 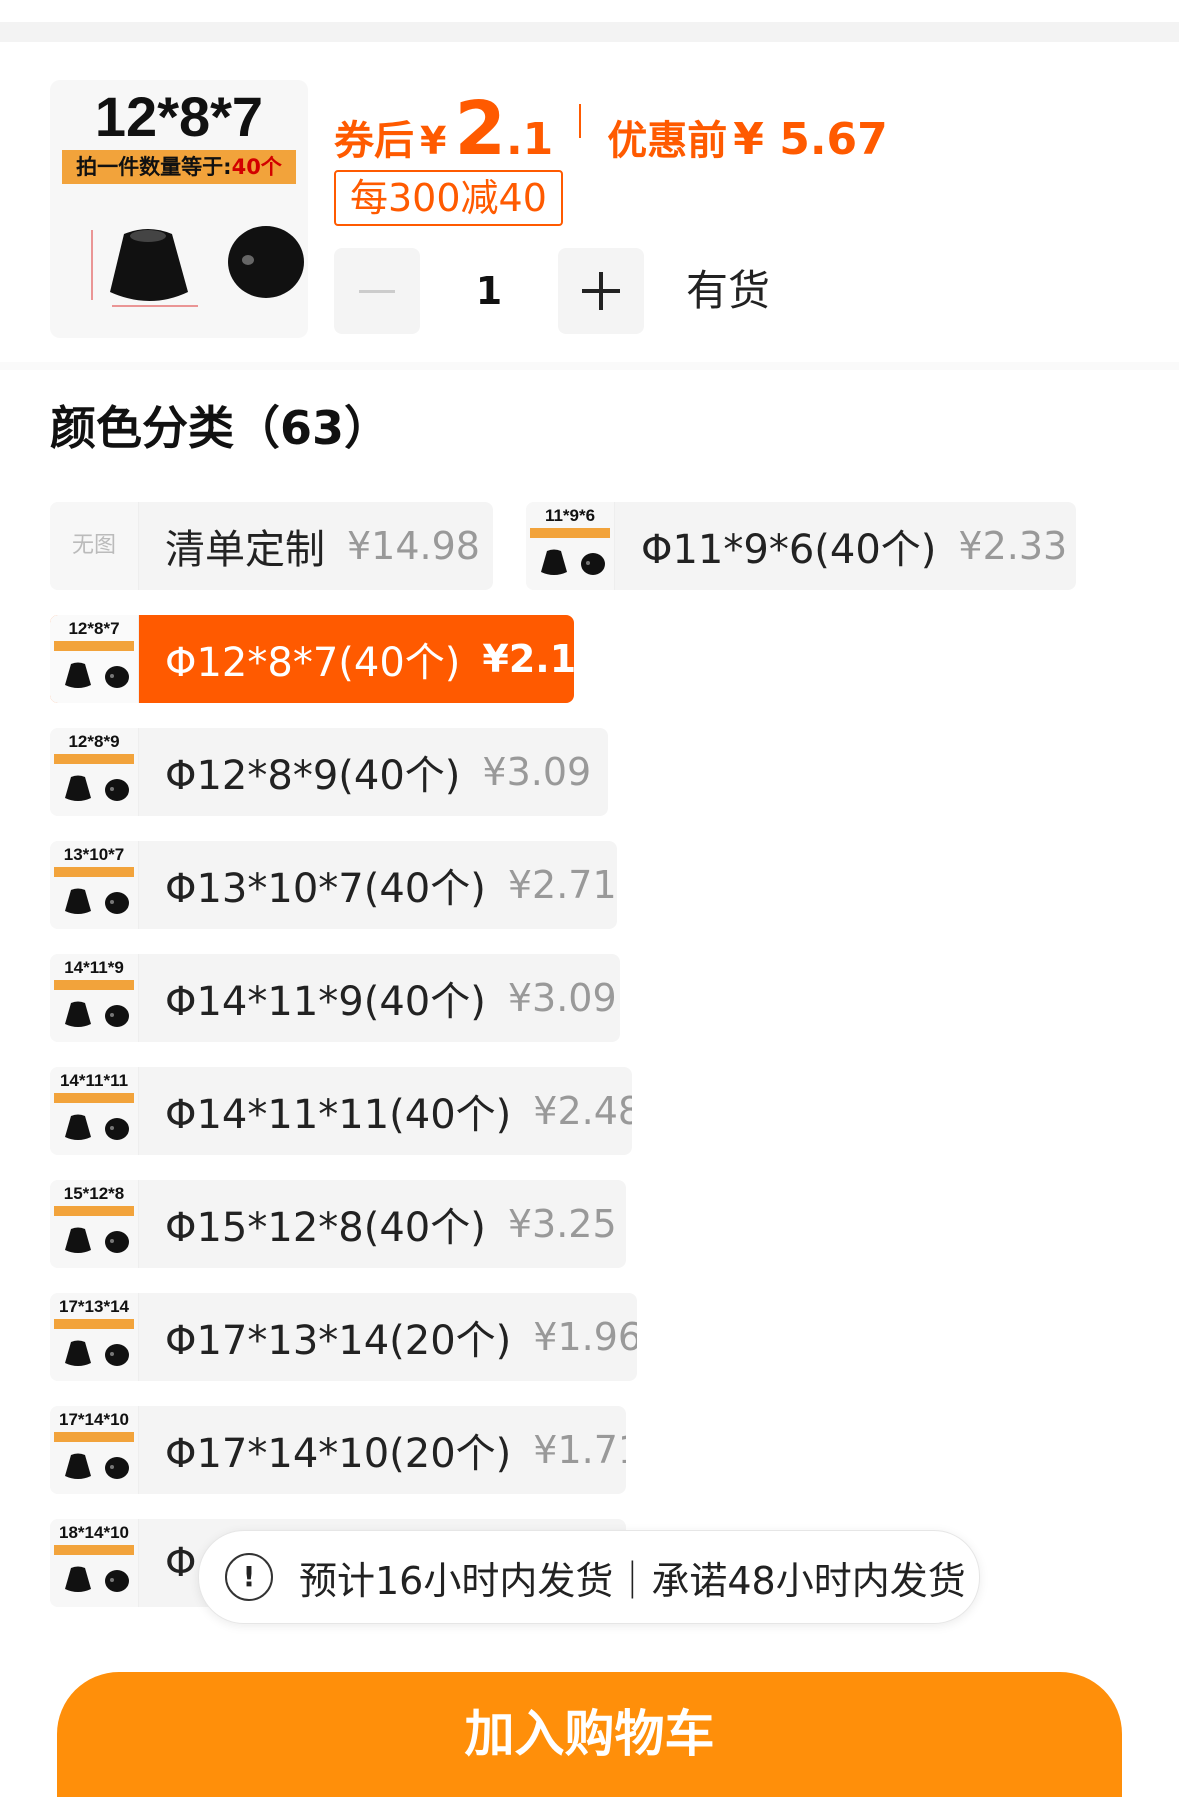 I want to click on sku-option: 无图 清单定制 ¥14.98, so click(x=271, y=546).